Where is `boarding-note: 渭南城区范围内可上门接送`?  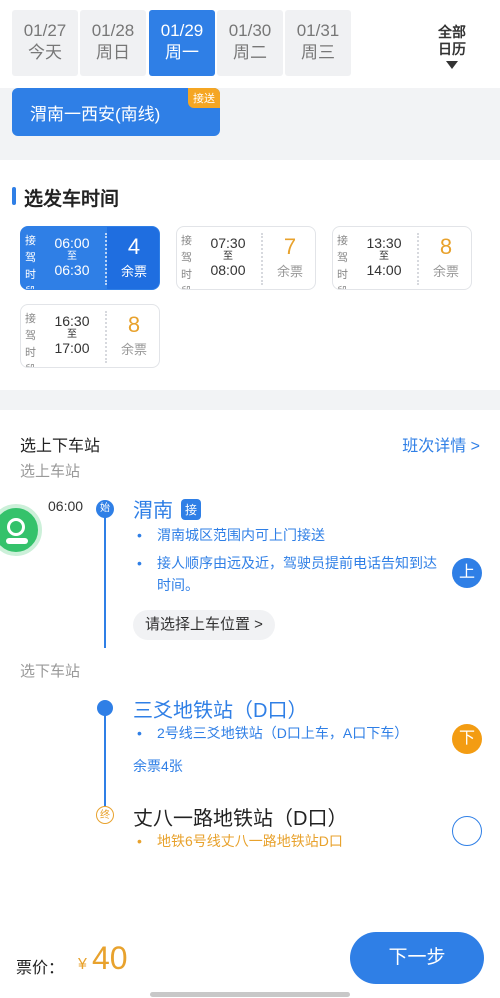 boarding-note: 渭南城区范围内可上门接送 is located at coordinates (290, 535).